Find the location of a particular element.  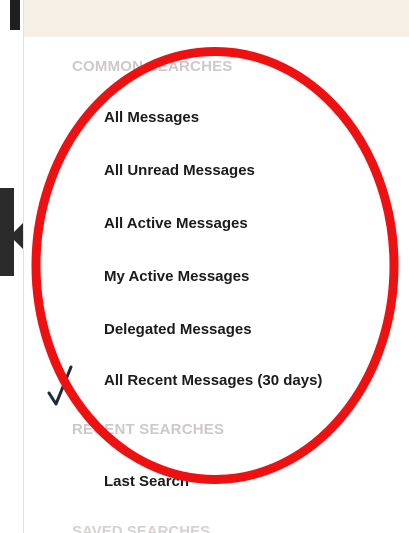

menu-item-delegated-messages: Delegated Messages is located at coordinates (178, 330).